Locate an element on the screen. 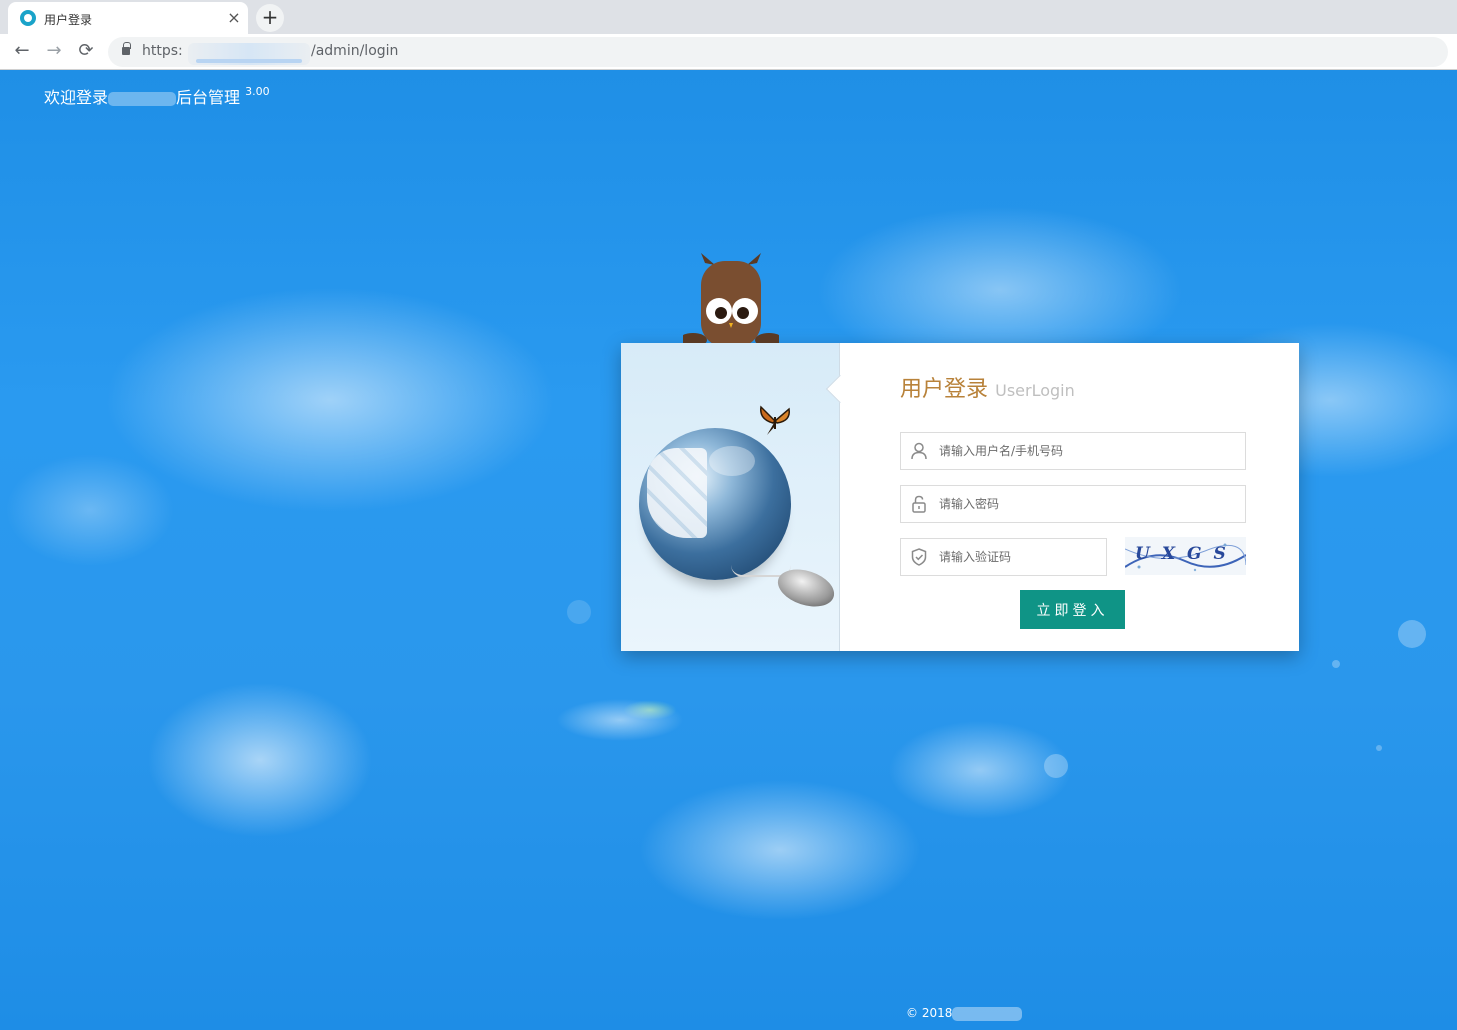  captcha-code: UXGS is located at coordinates (1186, 554).